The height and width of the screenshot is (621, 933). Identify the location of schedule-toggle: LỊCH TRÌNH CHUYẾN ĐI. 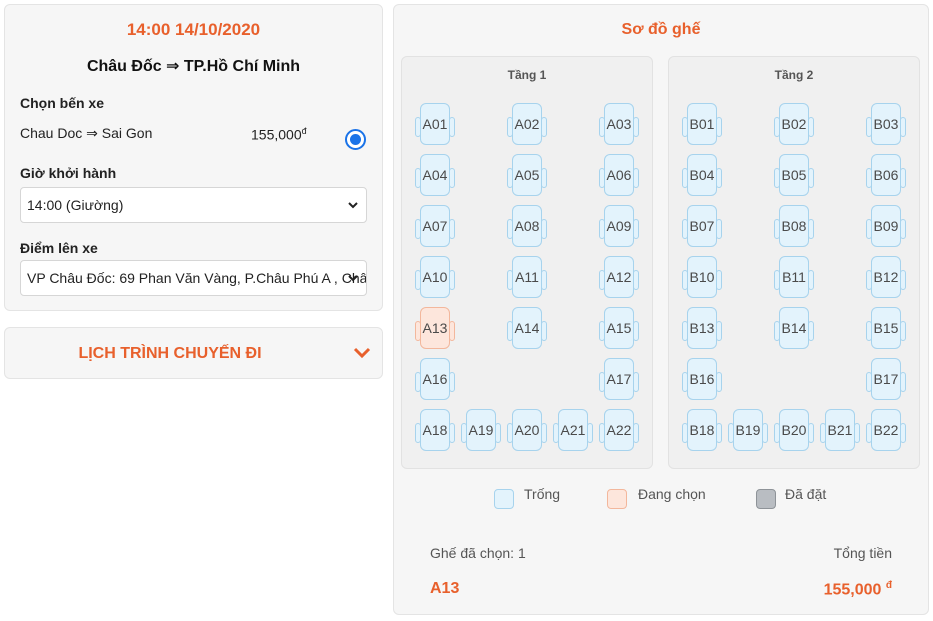
(193, 353).